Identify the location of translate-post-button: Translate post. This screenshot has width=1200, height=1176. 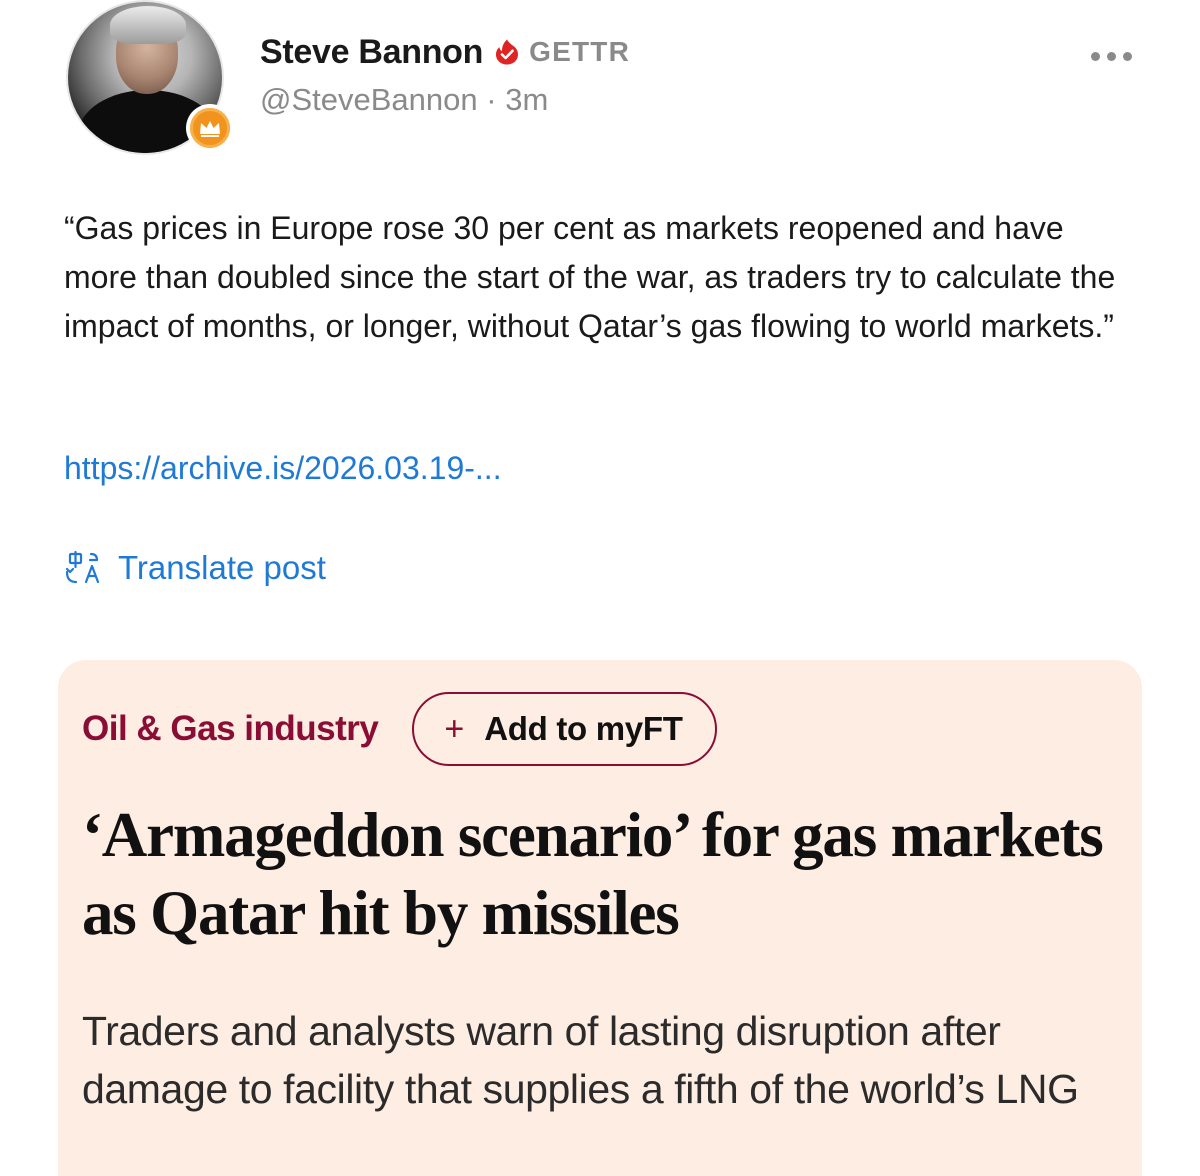
(195, 568).